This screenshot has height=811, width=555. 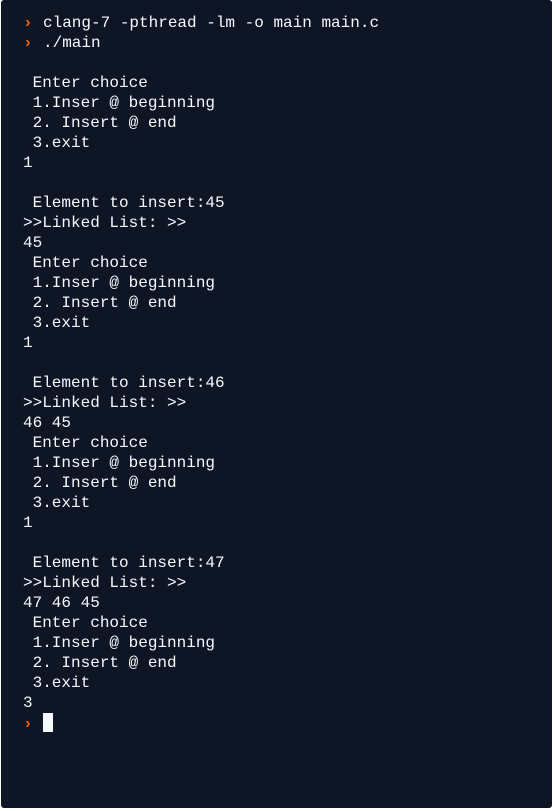 I want to click on command-line: › ./main, so click(x=287, y=43).